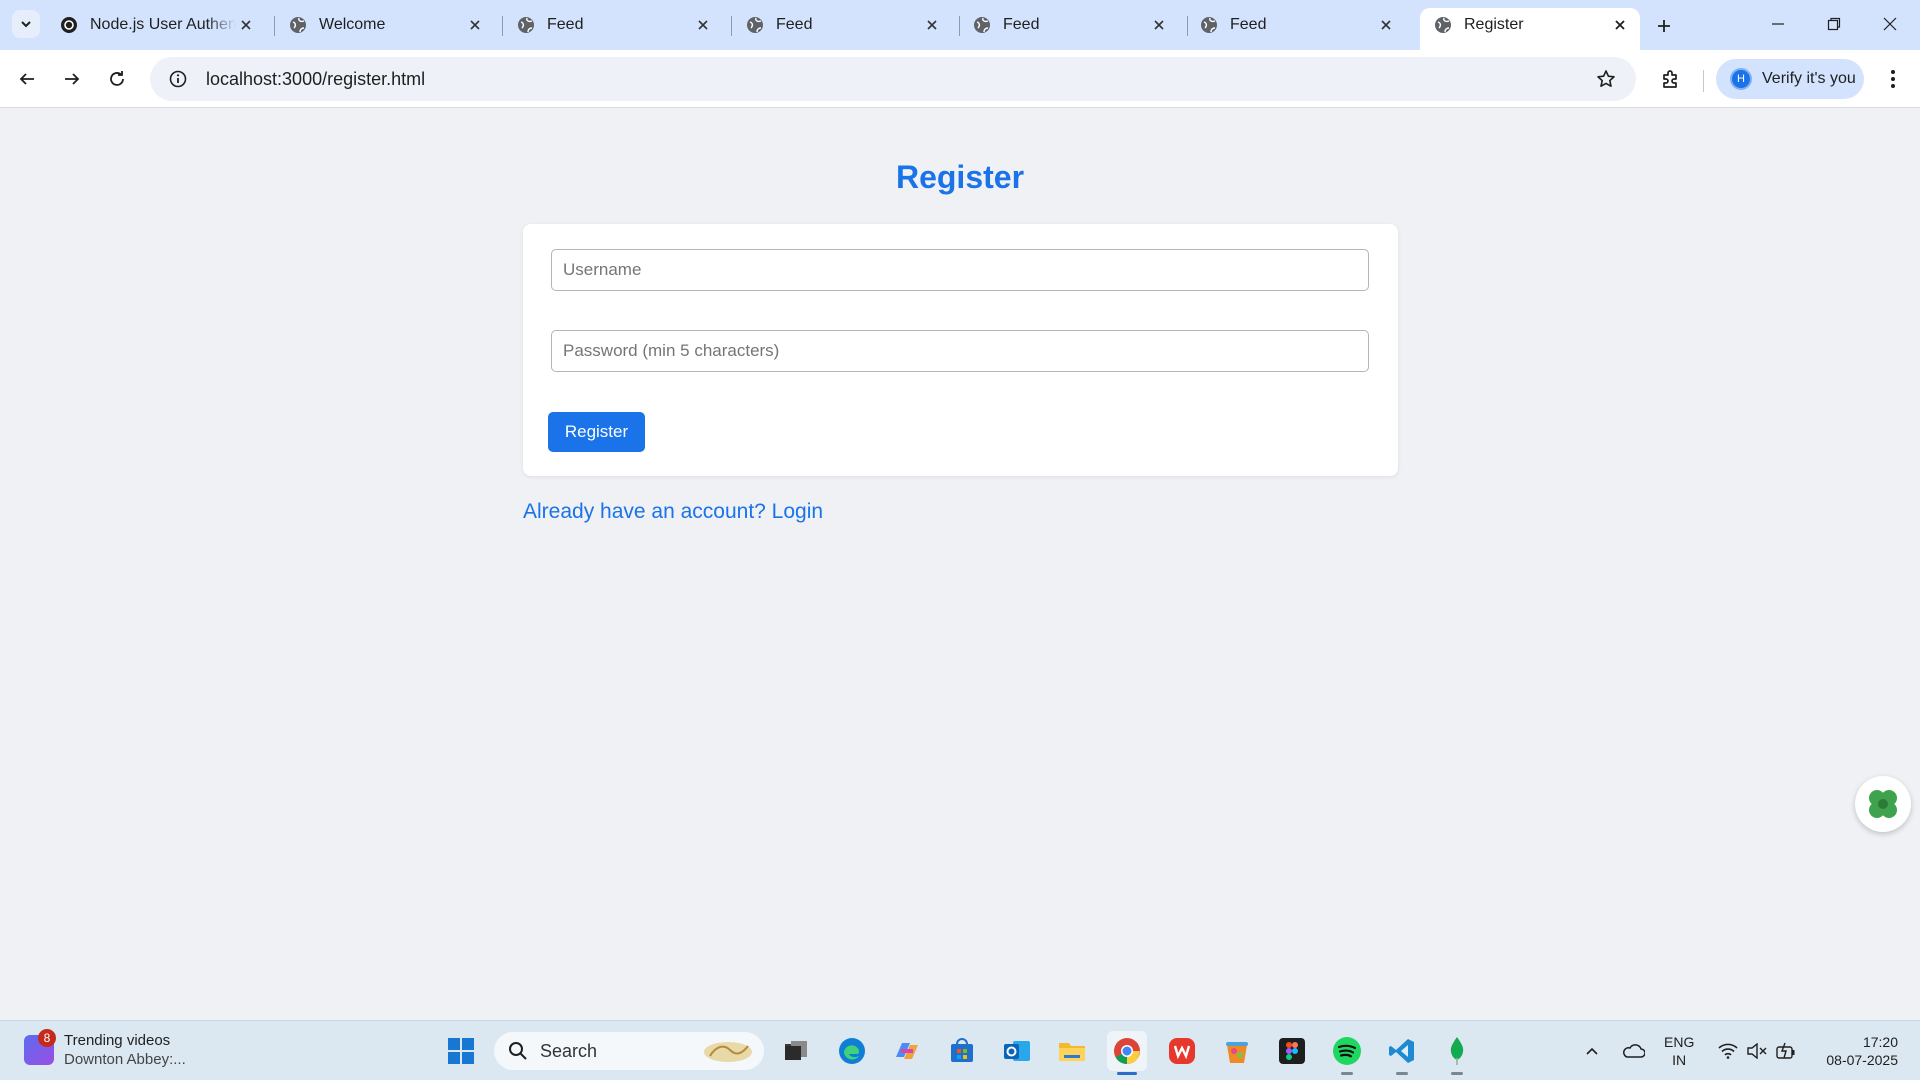  What do you see at coordinates (1457, 1053) in the screenshot?
I see `mongodb-icon` at bounding box center [1457, 1053].